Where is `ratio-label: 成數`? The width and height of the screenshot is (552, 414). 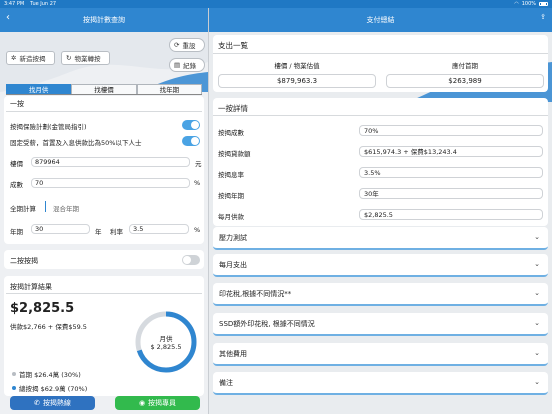 ratio-label: 成數 is located at coordinates (16, 185).